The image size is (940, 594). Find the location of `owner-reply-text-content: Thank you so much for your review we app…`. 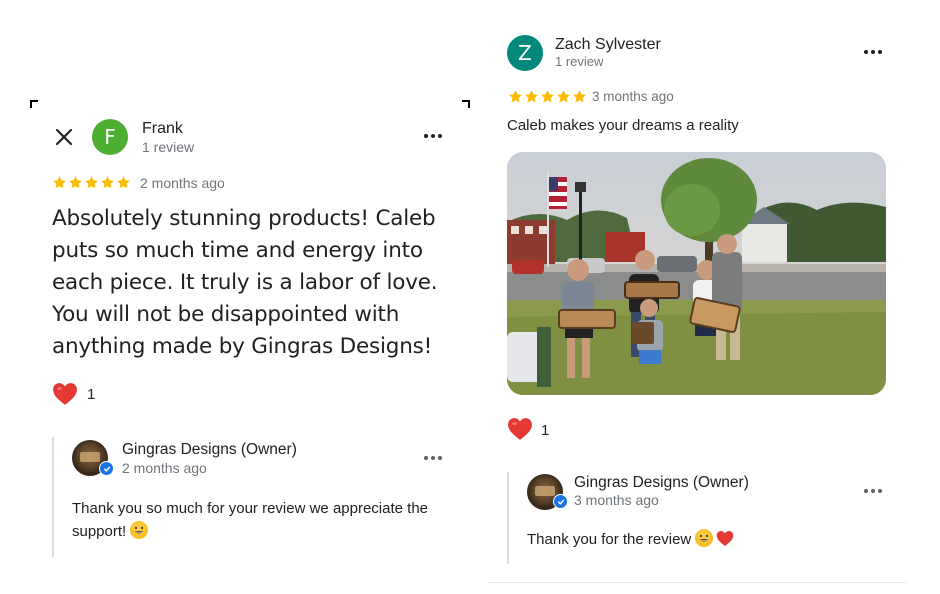

owner-reply-text-content: Thank you so much for your review we app… is located at coordinates (250, 520).